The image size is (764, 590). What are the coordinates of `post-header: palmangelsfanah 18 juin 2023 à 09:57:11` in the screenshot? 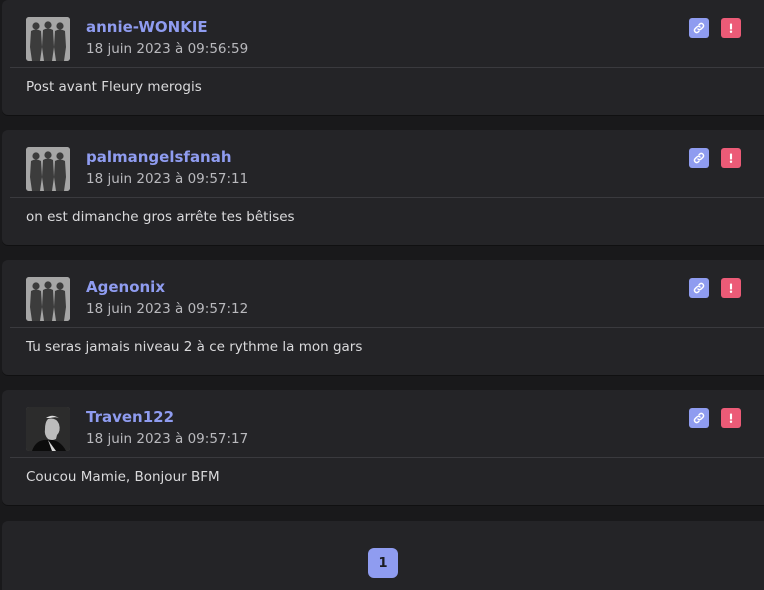 It's located at (387, 164).